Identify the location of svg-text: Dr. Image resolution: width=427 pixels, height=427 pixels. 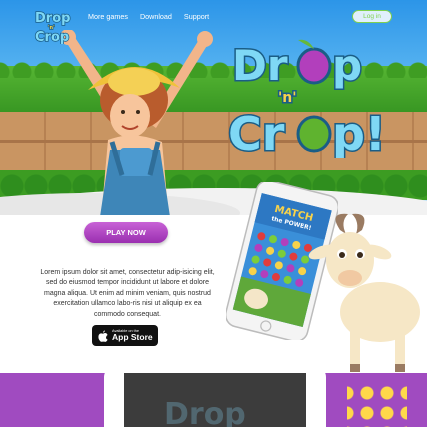
(260, 65).